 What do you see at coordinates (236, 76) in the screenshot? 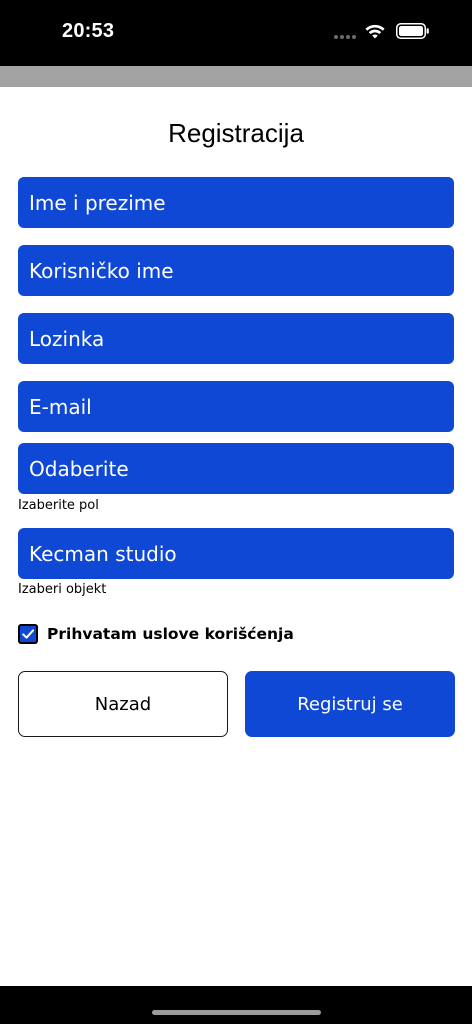
I see `navigation-bar` at bounding box center [236, 76].